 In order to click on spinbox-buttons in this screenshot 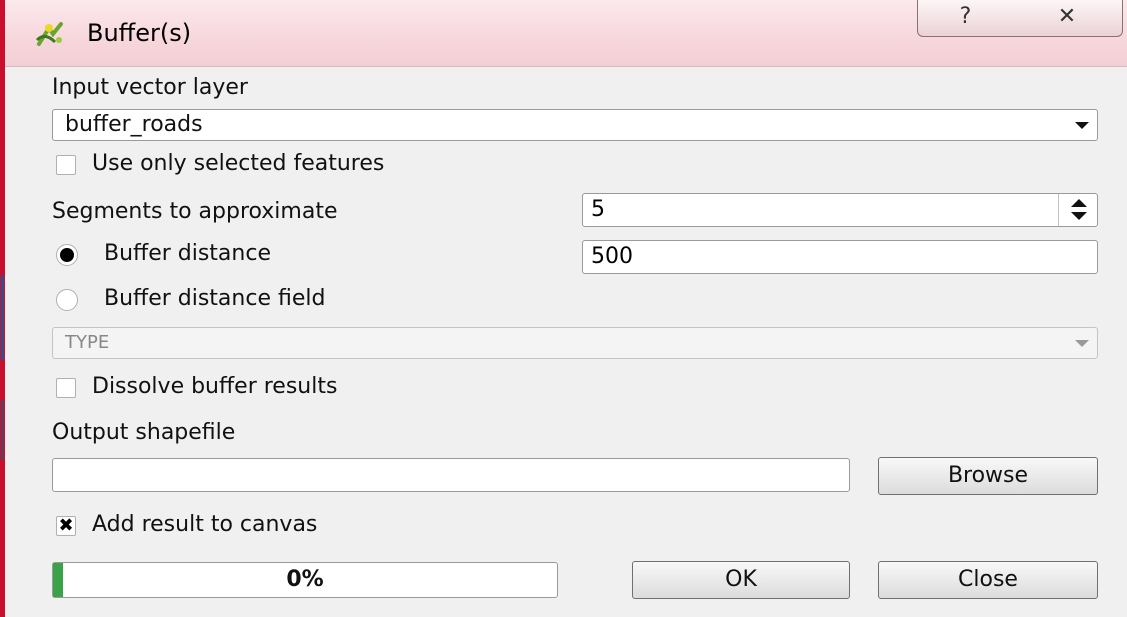, I will do `click(1077, 210)`.